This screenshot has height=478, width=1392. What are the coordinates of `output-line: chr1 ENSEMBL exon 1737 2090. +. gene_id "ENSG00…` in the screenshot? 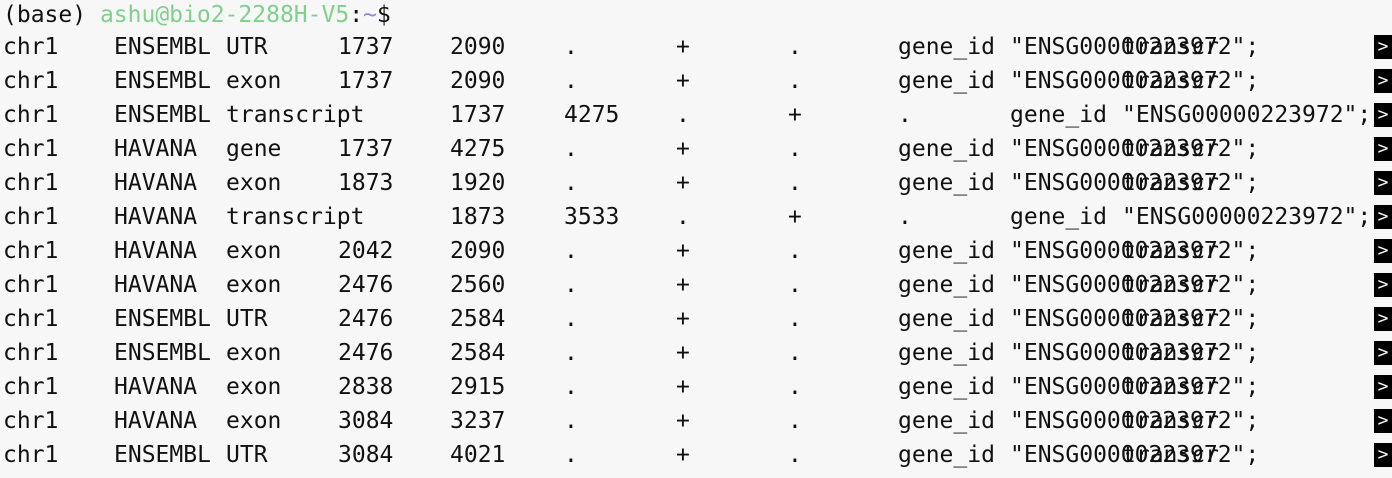 It's located at (696, 81).